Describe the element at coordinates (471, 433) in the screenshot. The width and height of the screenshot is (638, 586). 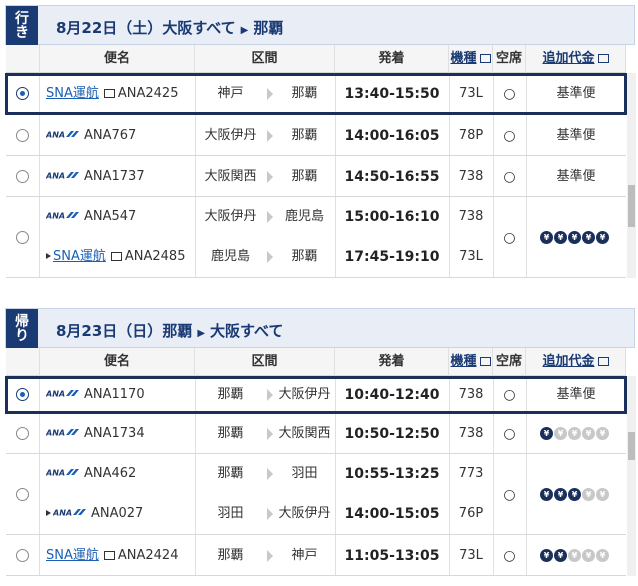
I see `aircraft-type: 738` at that location.